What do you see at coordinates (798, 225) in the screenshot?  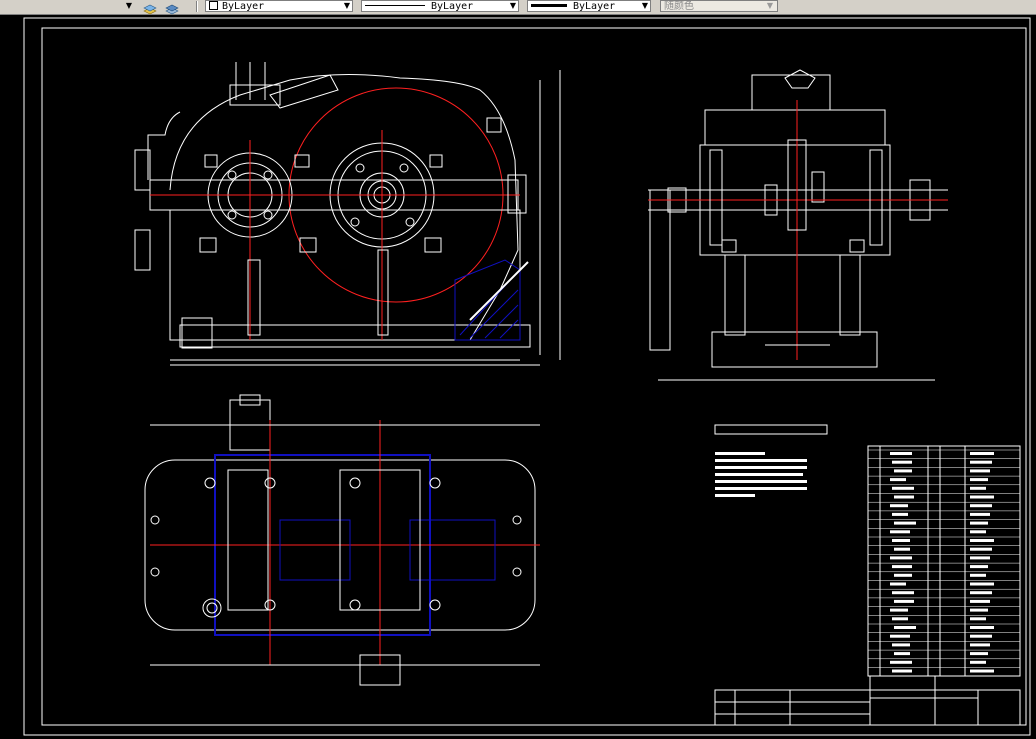 I see `side-view` at bounding box center [798, 225].